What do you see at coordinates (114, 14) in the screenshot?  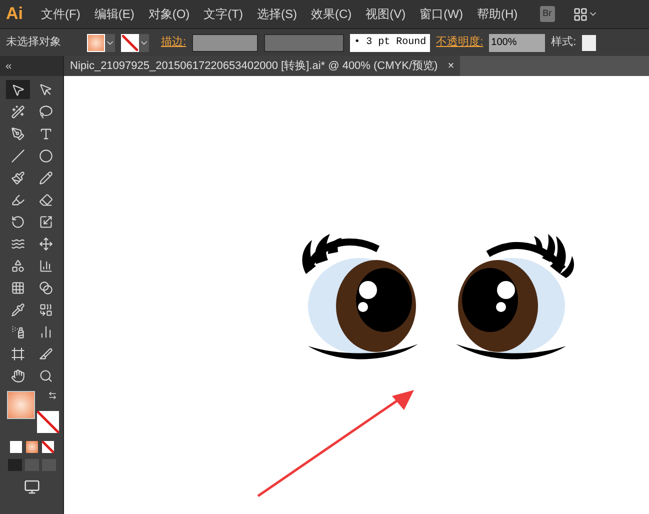 I see `menu-item: 编辑(E)` at bounding box center [114, 14].